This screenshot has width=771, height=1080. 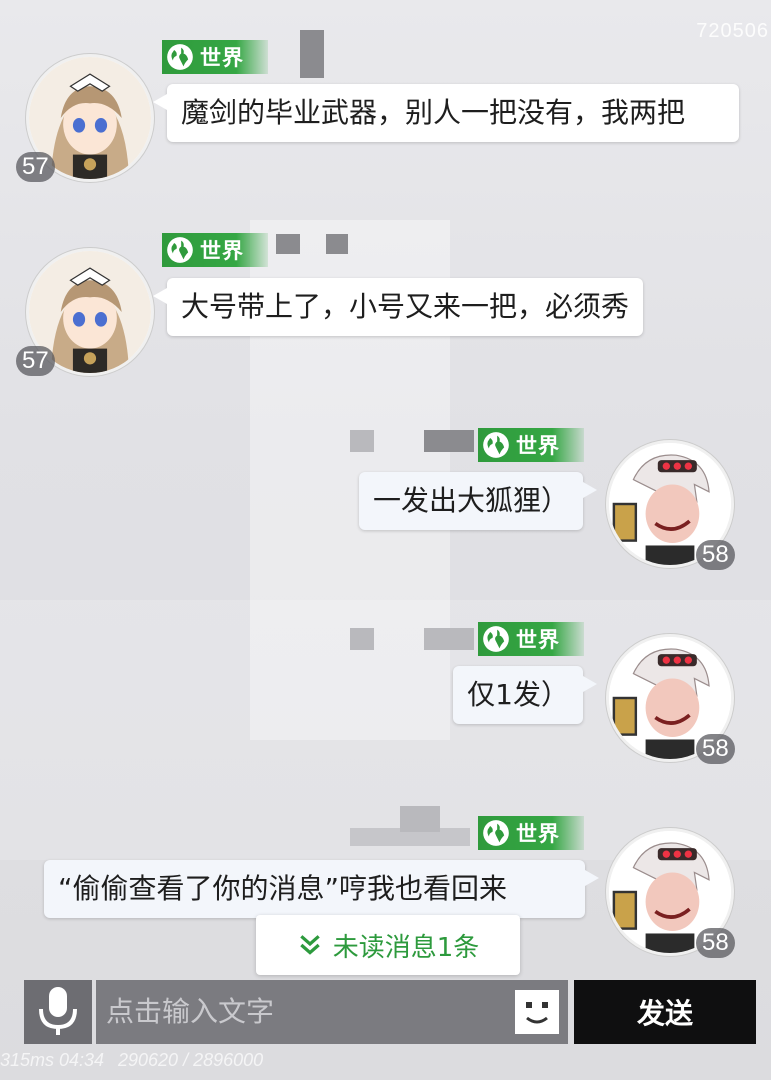 What do you see at coordinates (665, 1012) in the screenshot?
I see `send-button: 发送` at bounding box center [665, 1012].